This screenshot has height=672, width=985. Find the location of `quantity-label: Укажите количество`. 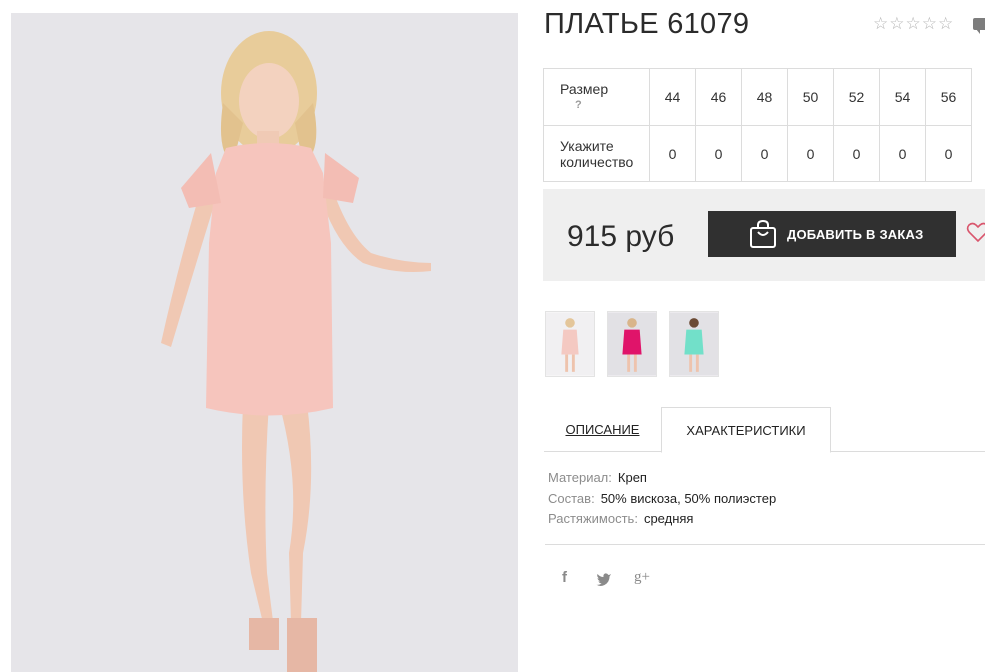

quantity-label: Укажите количество is located at coordinates (596, 153).